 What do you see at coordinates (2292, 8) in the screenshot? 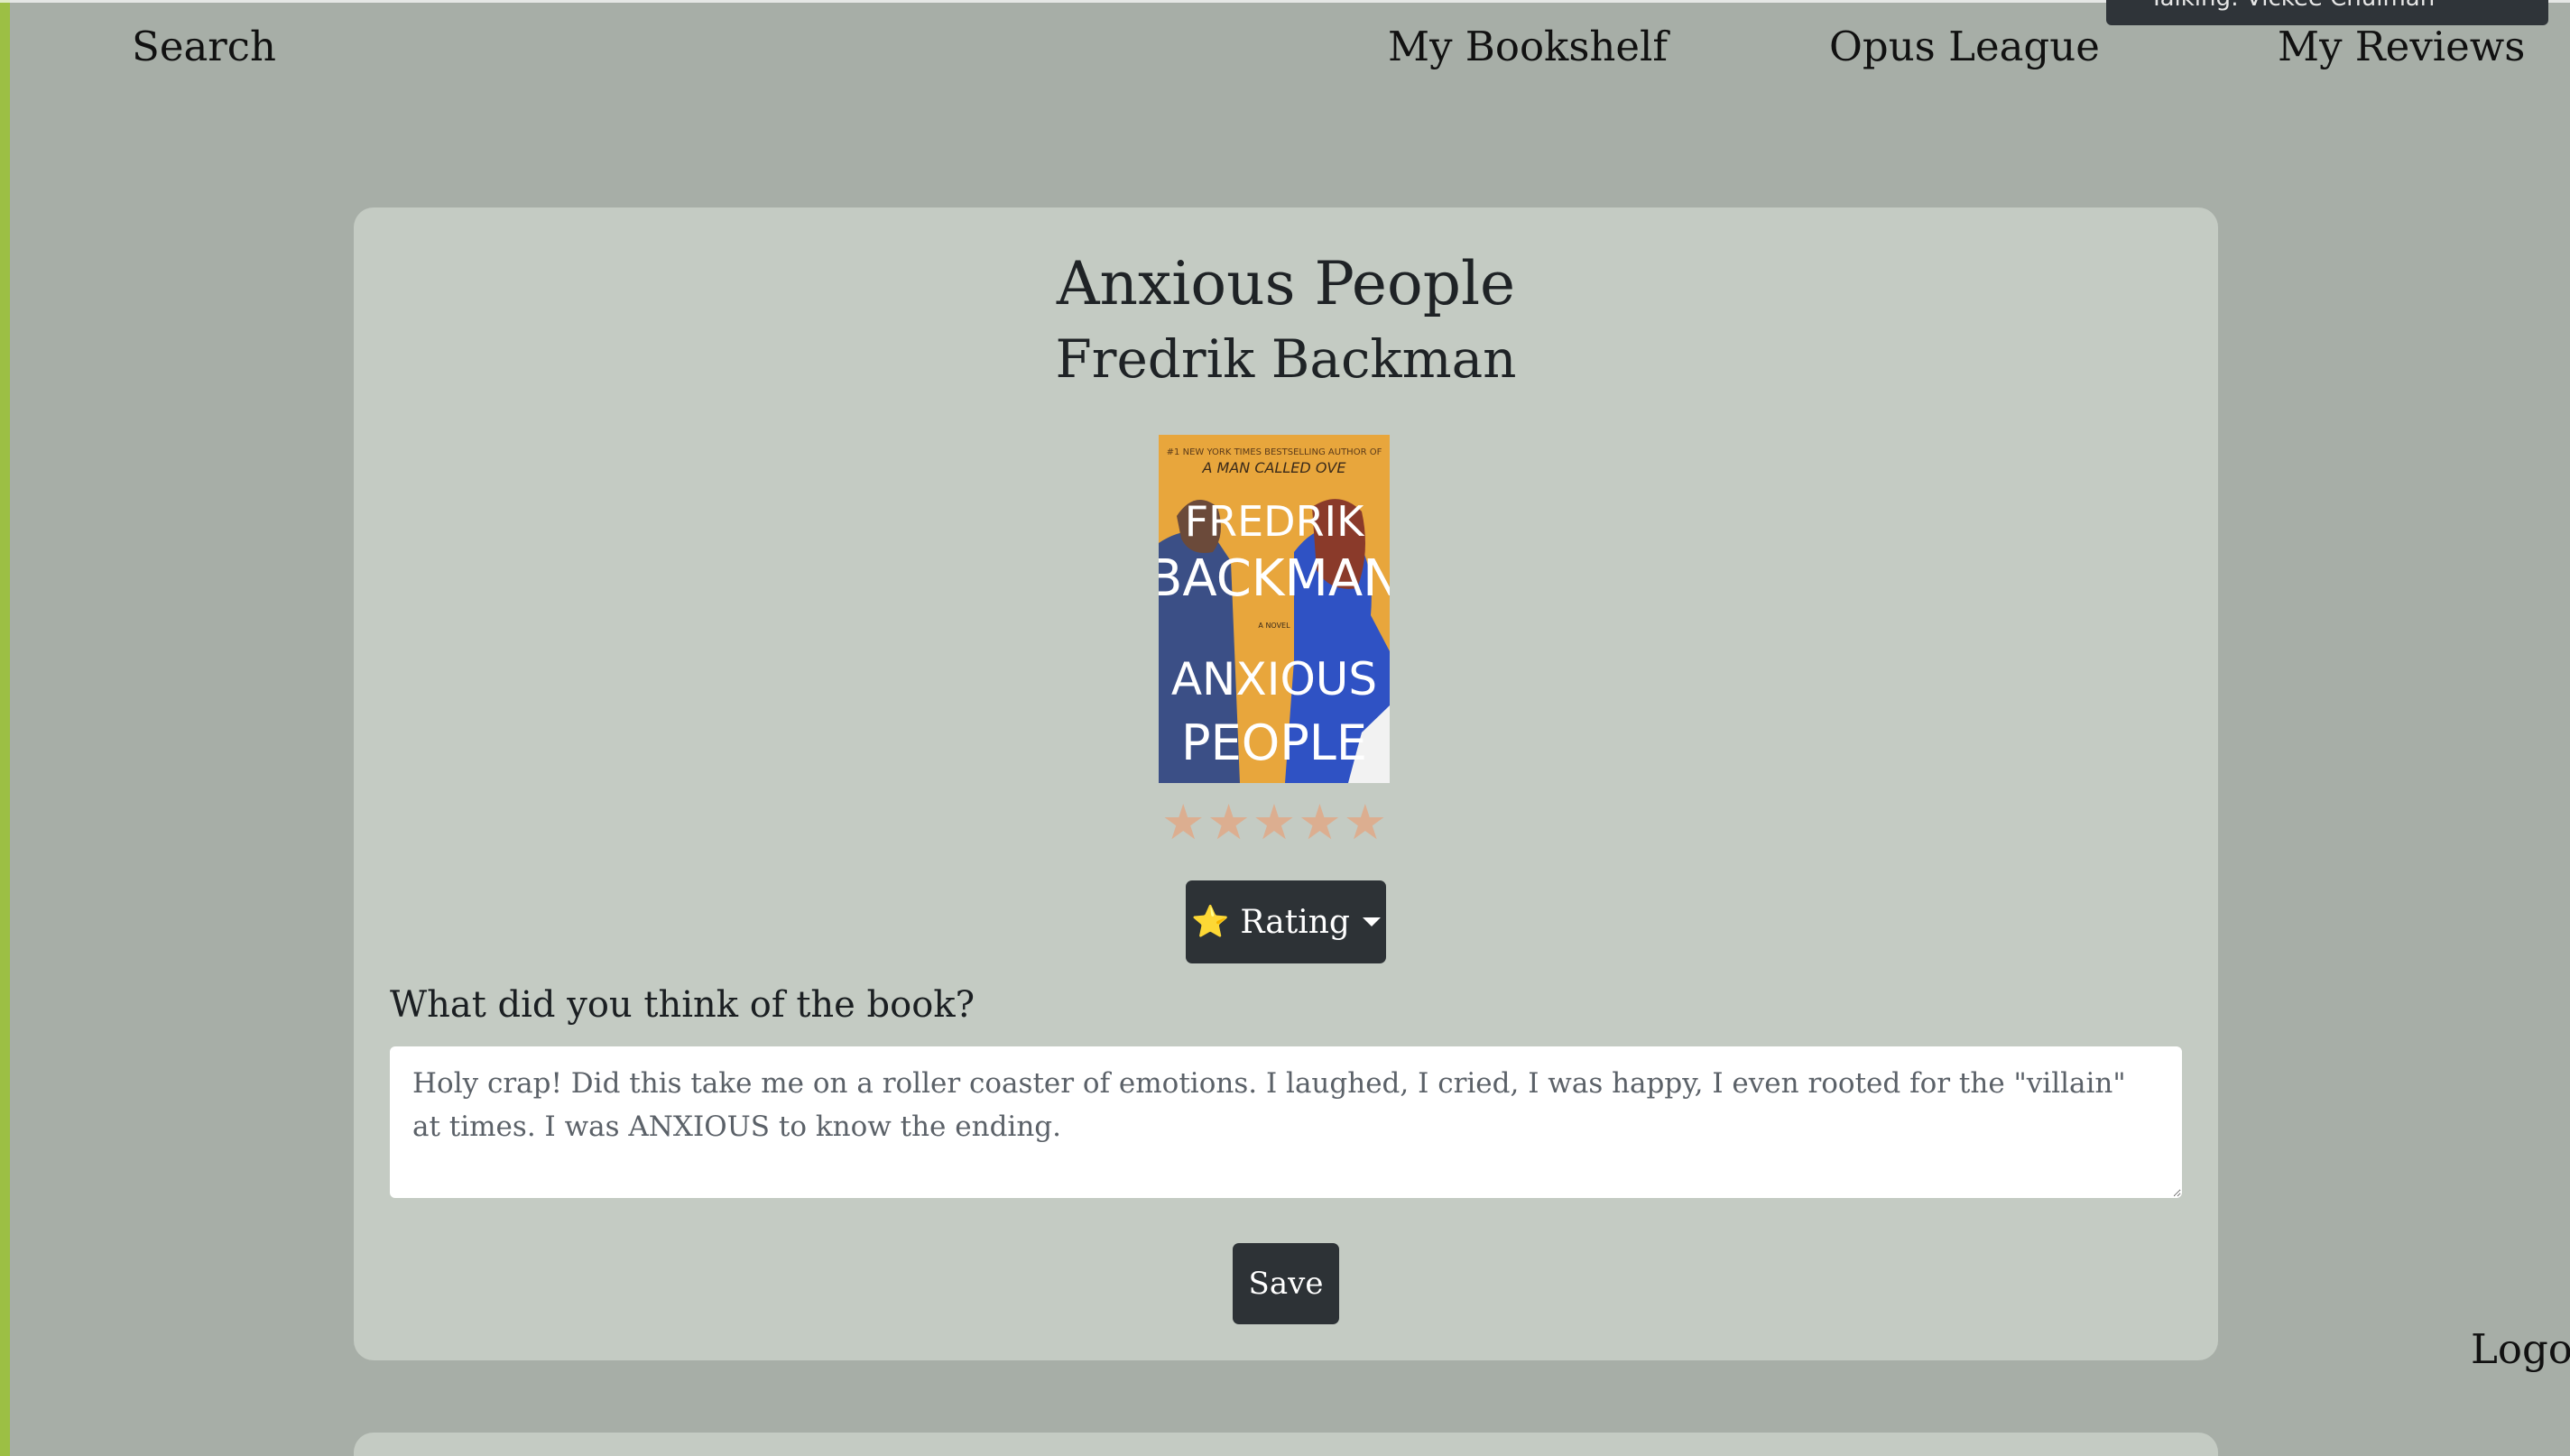
I see `toast-text: Talking: Vickee Chulman` at bounding box center [2292, 8].